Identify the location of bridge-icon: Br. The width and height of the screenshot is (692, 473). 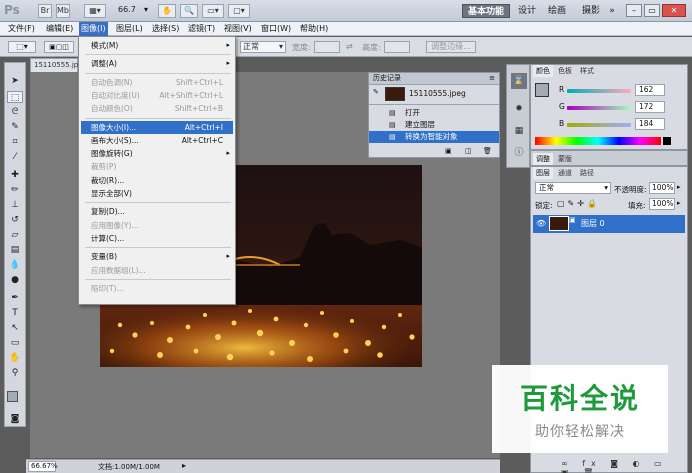
(45, 11).